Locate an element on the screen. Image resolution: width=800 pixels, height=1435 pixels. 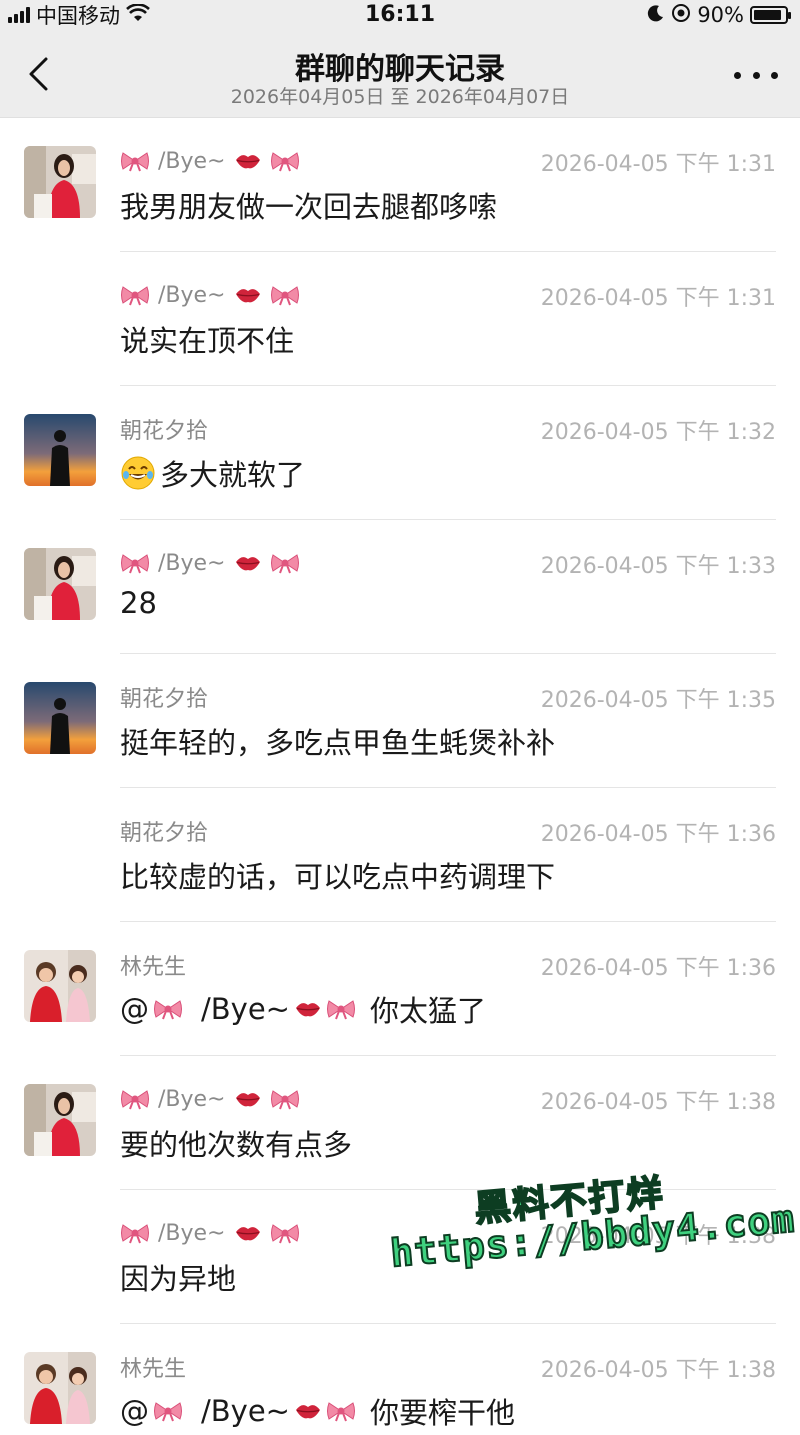
message-item: /Bye~ 2026-04-05 下午 1:38 要的他次数有点多 is located at coordinates (400, 1123).